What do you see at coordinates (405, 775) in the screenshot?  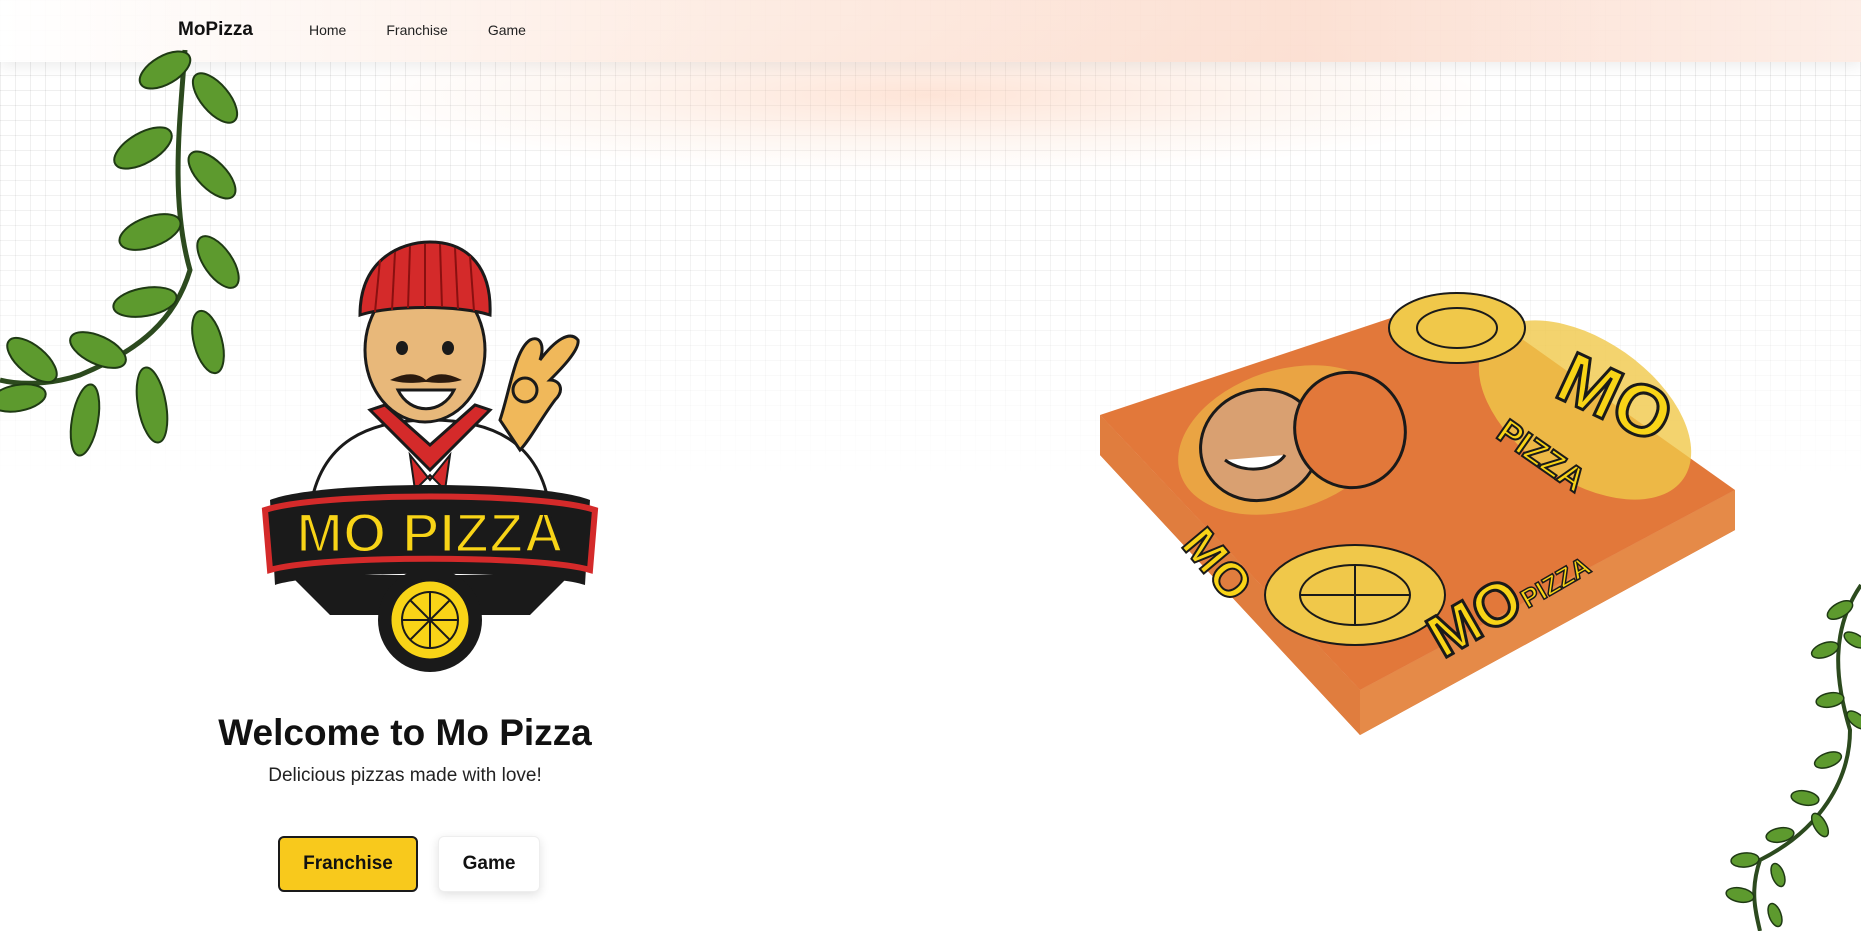 I see `hero-subtitle: Delicious pizzas made with love!` at bounding box center [405, 775].